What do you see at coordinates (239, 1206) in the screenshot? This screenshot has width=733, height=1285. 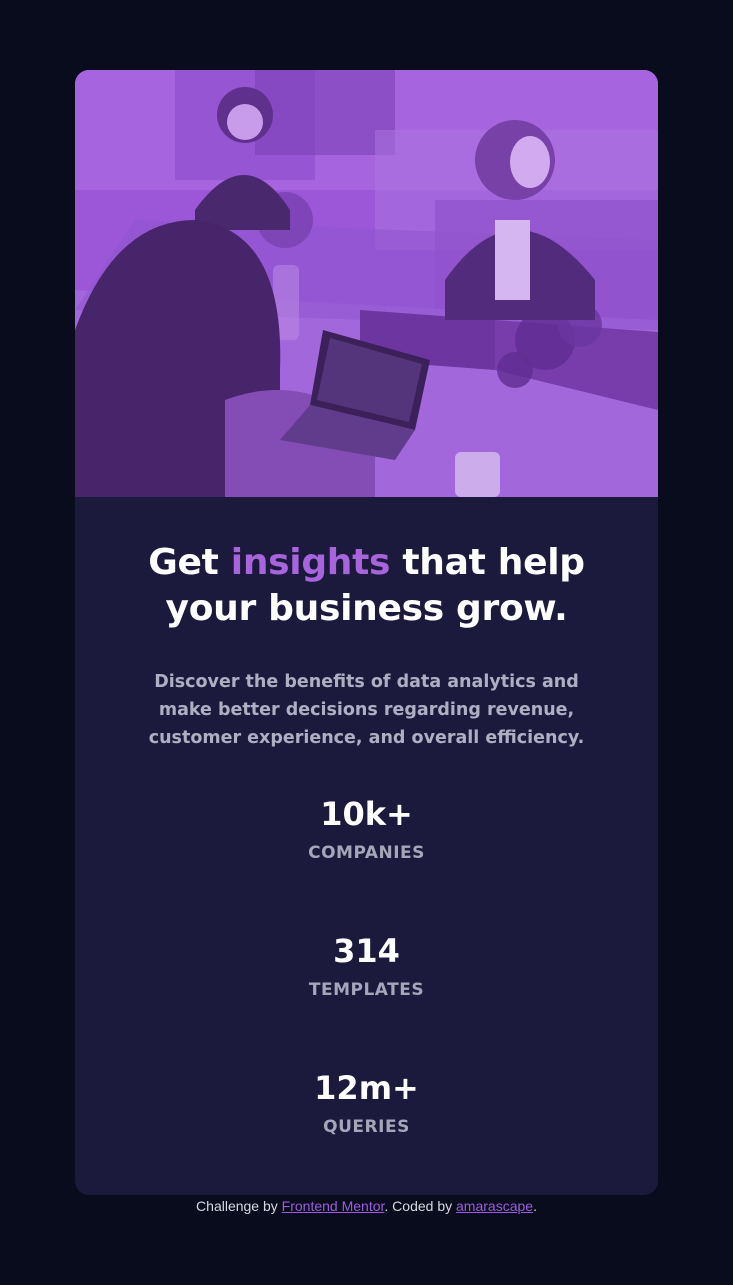 I see `attribution-prefix: Challenge by` at bounding box center [239, 1206].